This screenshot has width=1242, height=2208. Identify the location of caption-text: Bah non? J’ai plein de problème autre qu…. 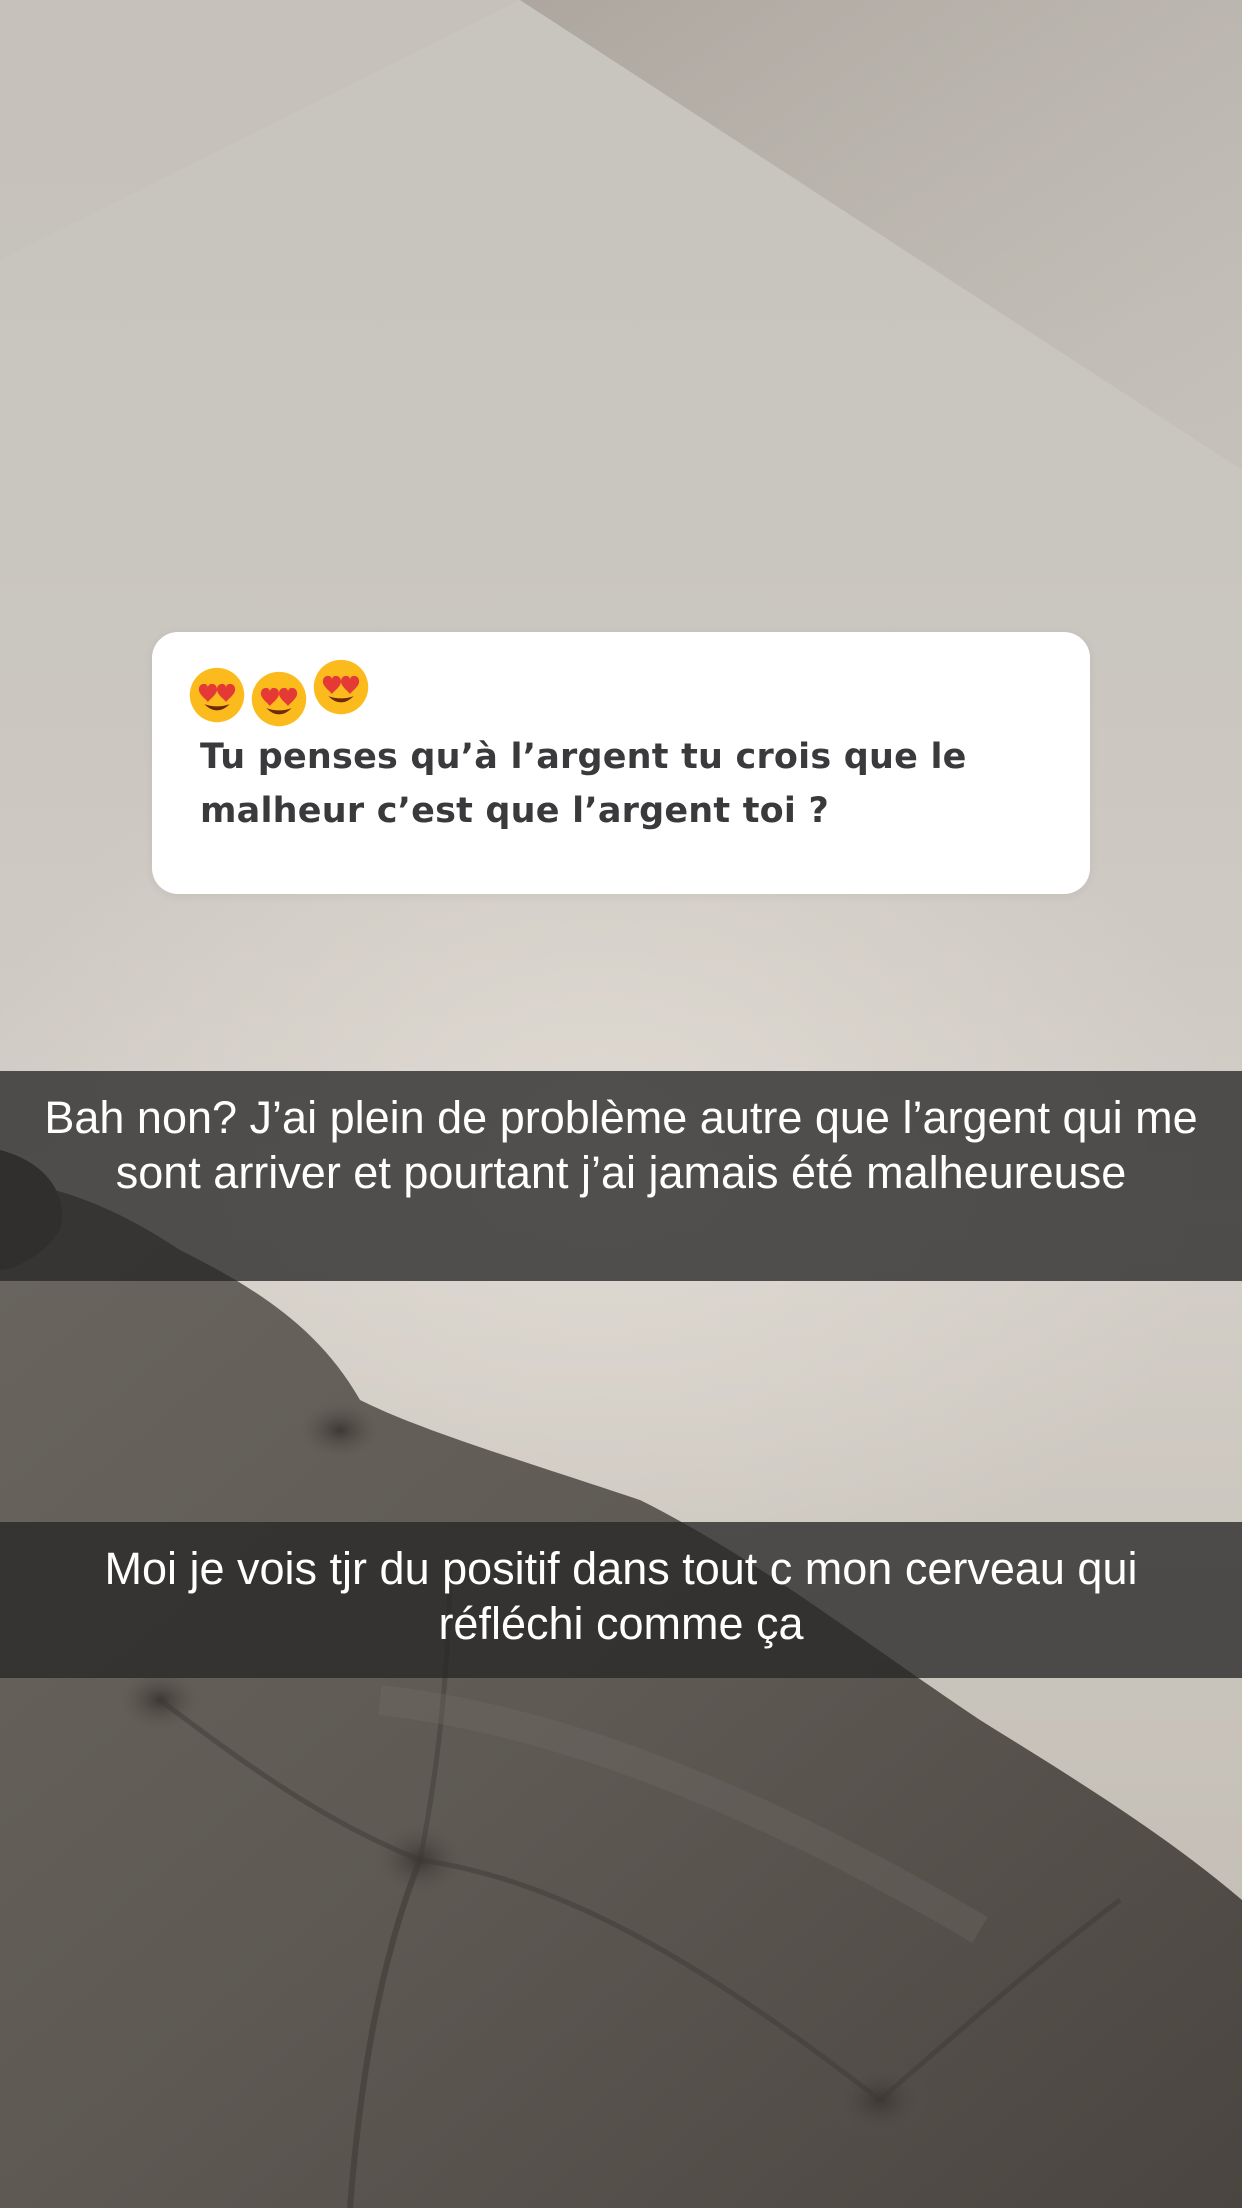
(621, 1145).